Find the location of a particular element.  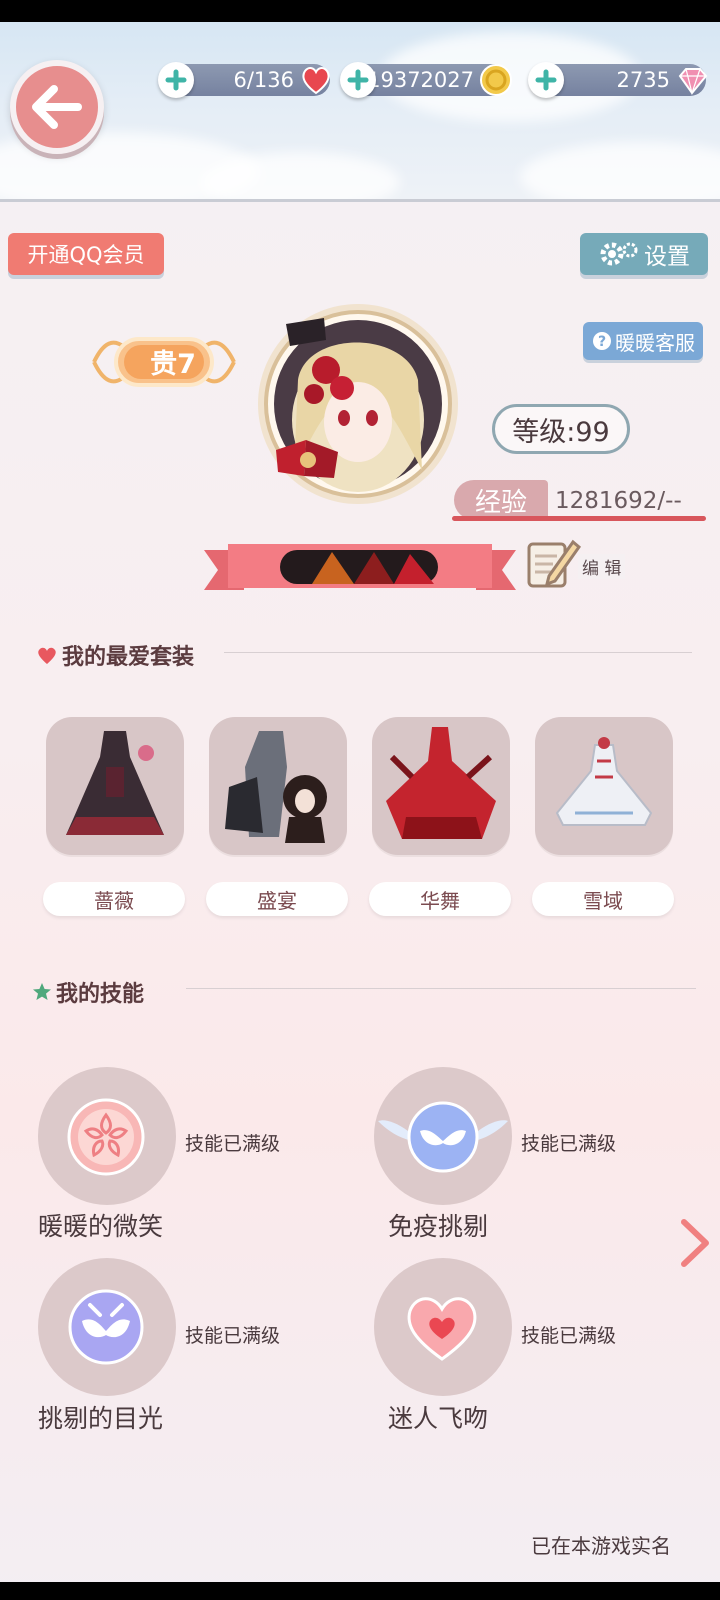

outfit-label-snow: 雪域 is located at coordinates (603, 899).